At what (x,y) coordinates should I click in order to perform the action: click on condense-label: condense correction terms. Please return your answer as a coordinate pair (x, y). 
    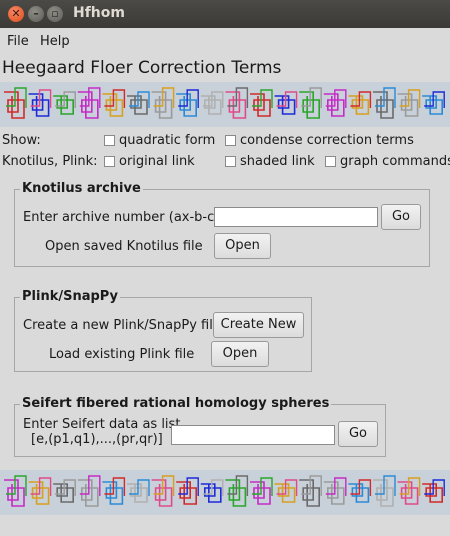
    Looking at the image, I should click on (327, 140).